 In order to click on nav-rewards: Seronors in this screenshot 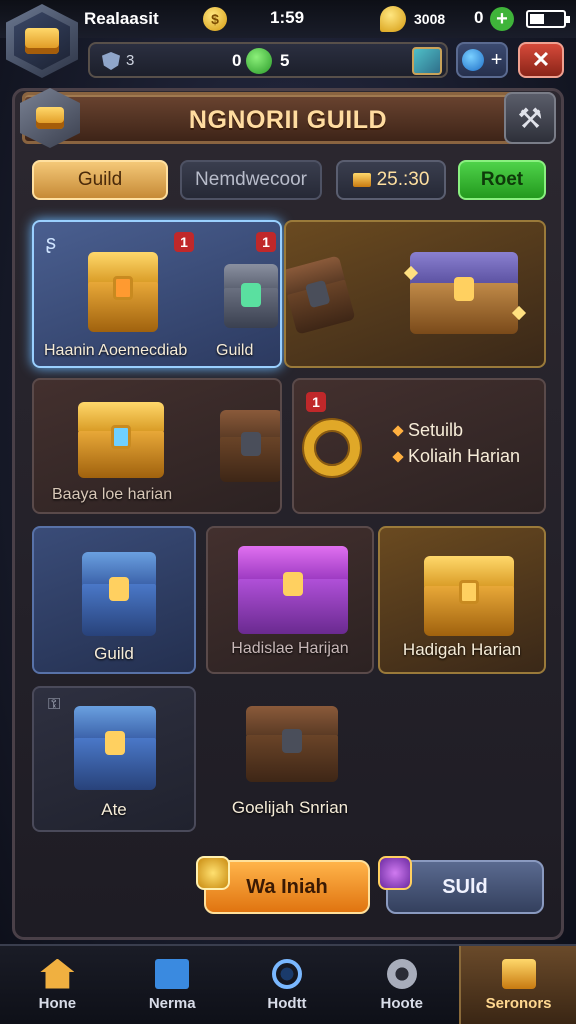, I will do `click(517, 985)`.